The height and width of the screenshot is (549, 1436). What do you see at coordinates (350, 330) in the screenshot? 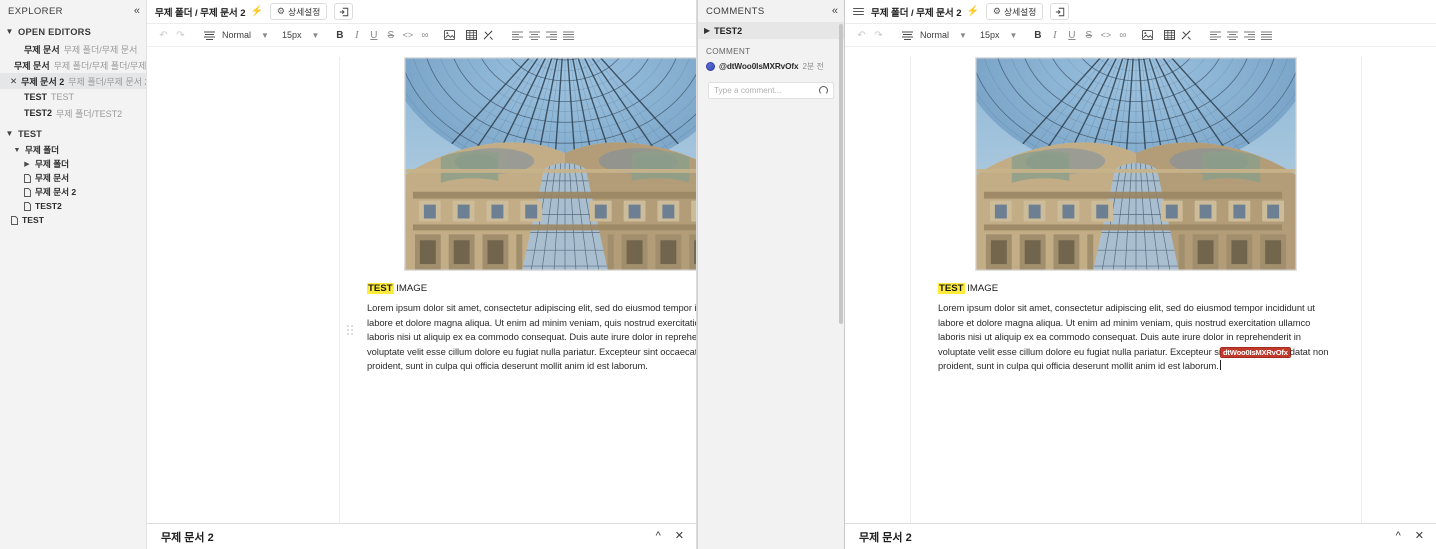
I see `drag-handle` at bounding box center [350, 330].